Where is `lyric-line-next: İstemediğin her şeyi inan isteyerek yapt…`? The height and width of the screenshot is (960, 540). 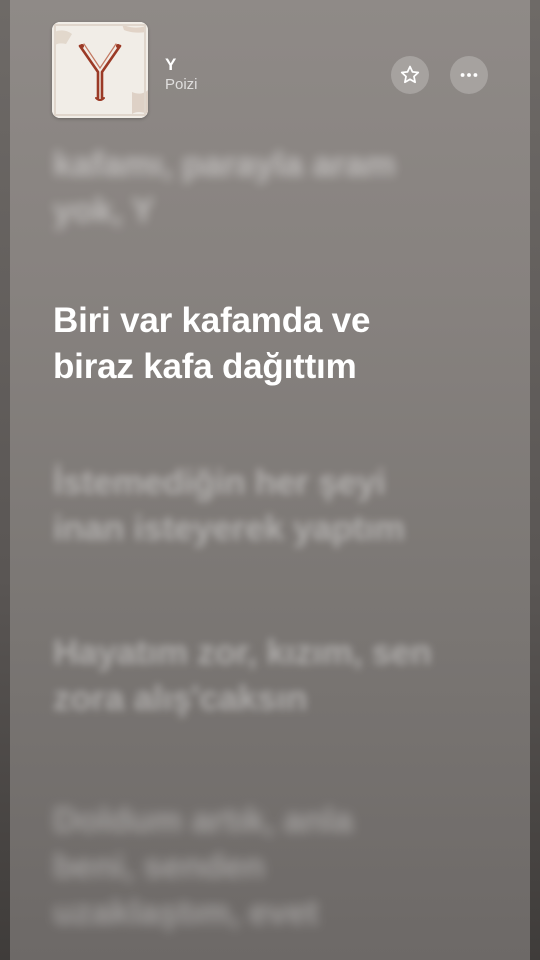 lyric-line-next: İstemediğin her şeyi inan isteyerek yapt… is located at coordinates (273, 506).